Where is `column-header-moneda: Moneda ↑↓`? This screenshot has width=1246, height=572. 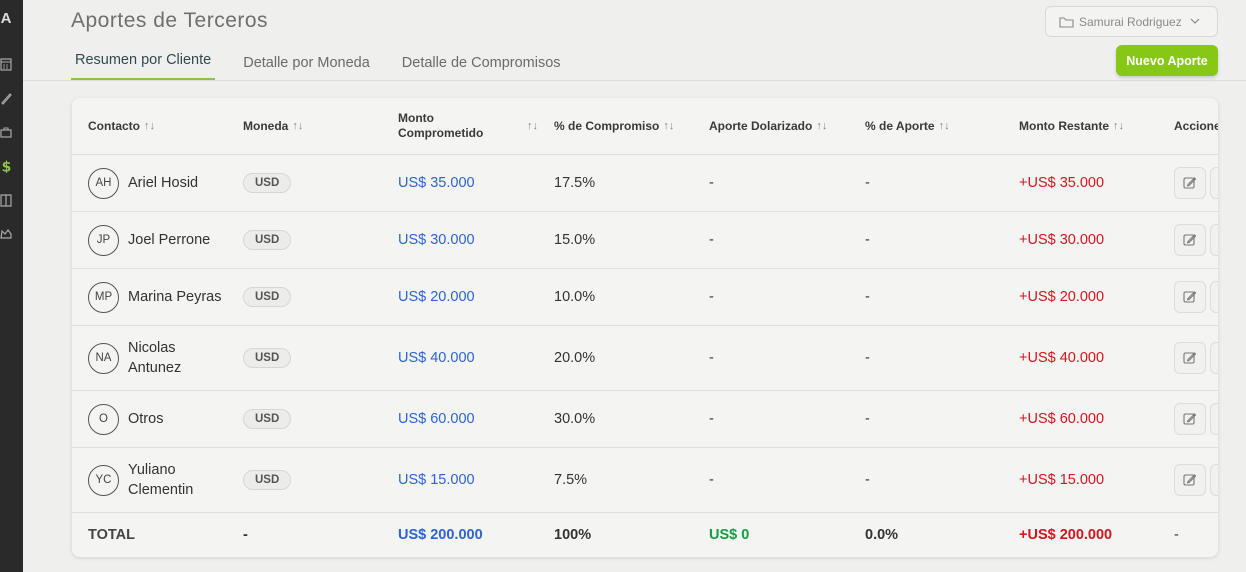 column-header-moneda: Moneda ↑↓ is located at coordinates (273, 126).